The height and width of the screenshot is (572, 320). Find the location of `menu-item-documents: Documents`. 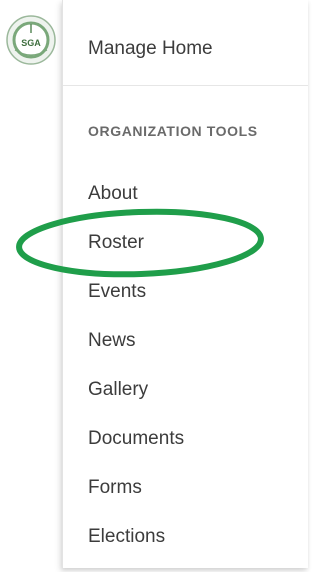

menu-item-documents: Documents is located at coordinates (136, 450).